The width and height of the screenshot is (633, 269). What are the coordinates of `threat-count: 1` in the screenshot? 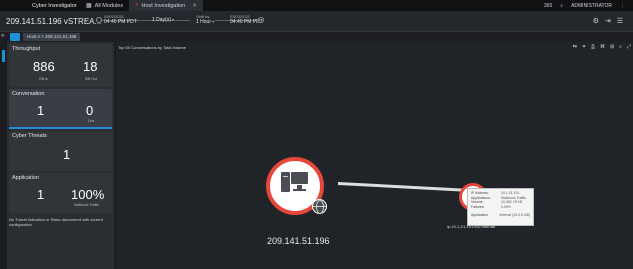 It's located at (67, 154).